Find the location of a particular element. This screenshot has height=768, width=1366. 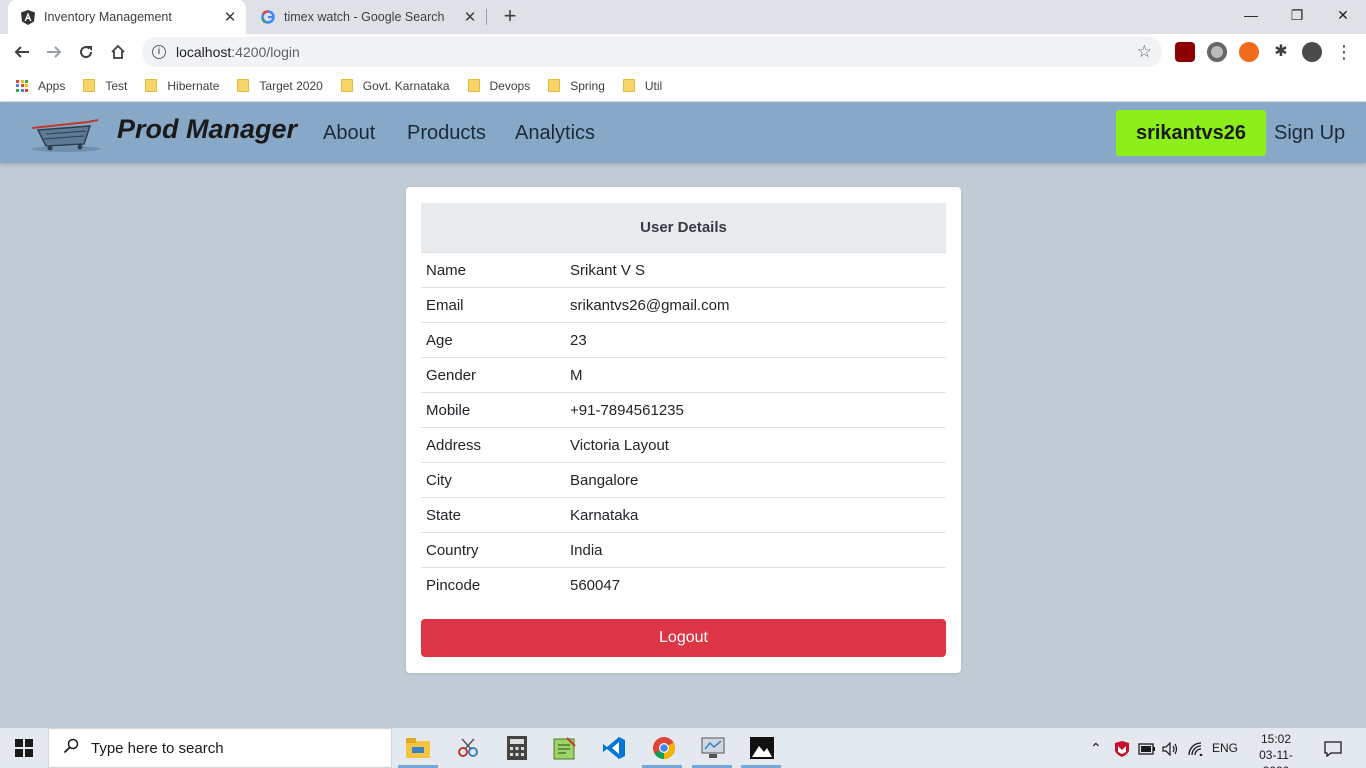

row-value: M is located at coordinates (576, 375).